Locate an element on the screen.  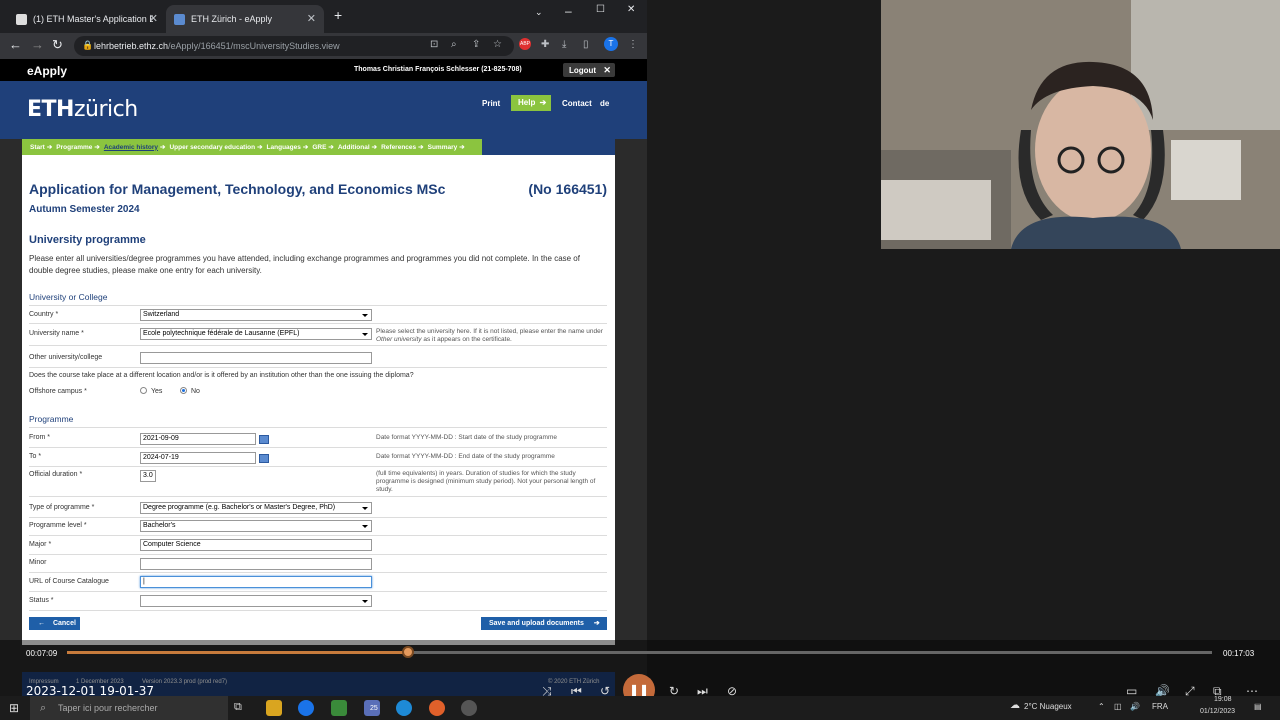
save-label: Save and upload documents is located at coordinates (536, 623).